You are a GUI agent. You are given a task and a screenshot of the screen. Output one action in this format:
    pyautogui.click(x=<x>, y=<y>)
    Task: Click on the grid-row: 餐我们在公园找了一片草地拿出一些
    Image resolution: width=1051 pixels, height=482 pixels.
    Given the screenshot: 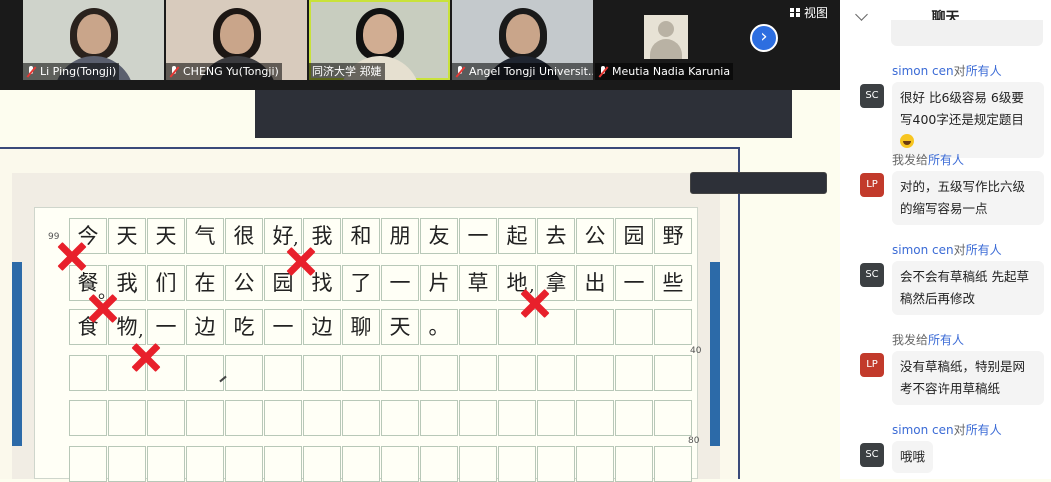 What is the action you would take?
    pyautogui.click(x=381, y=283)
    